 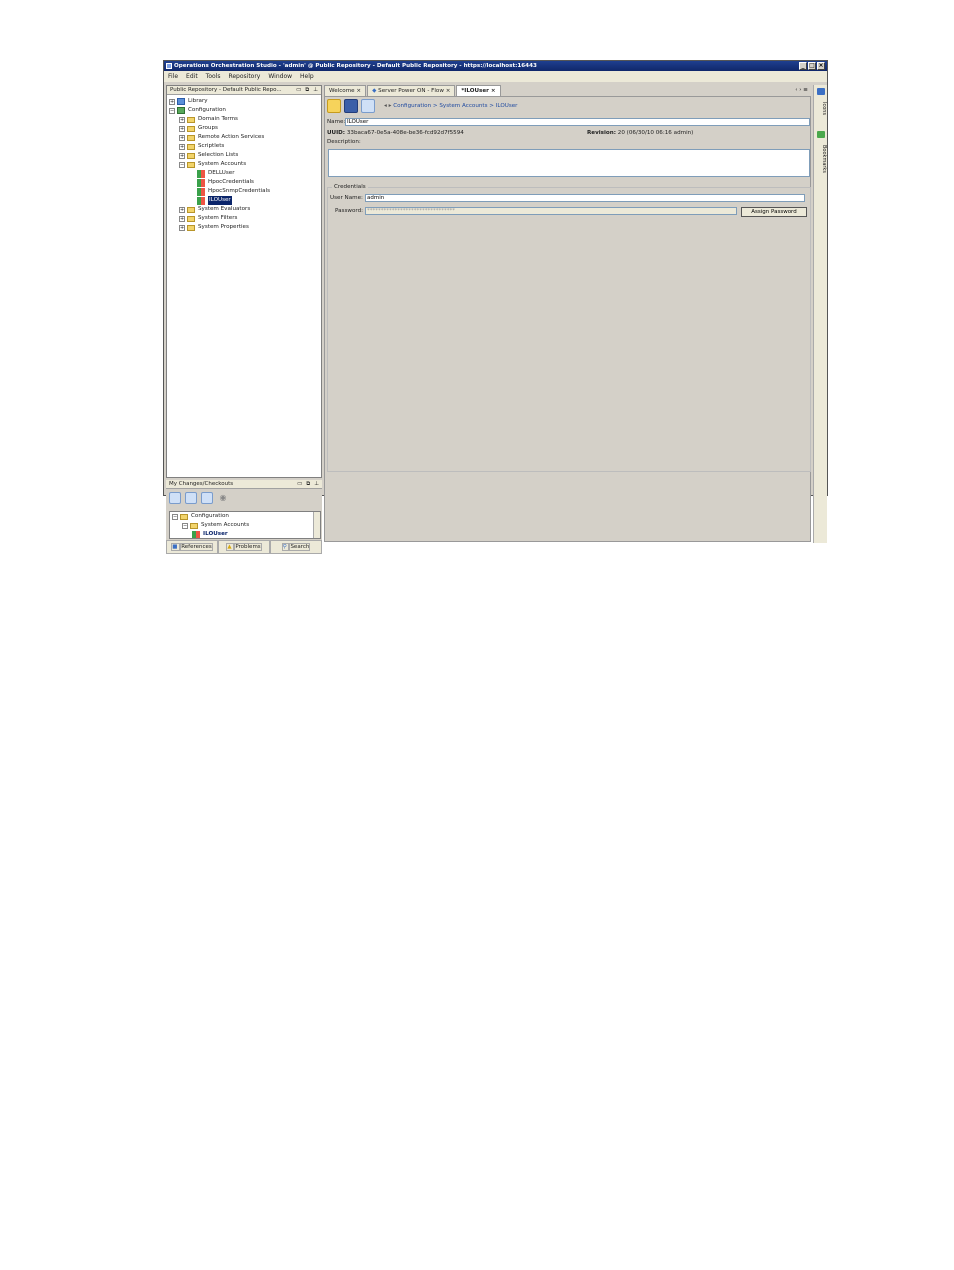 I want to click on menu-window: Window, so click(x=280, y=76).